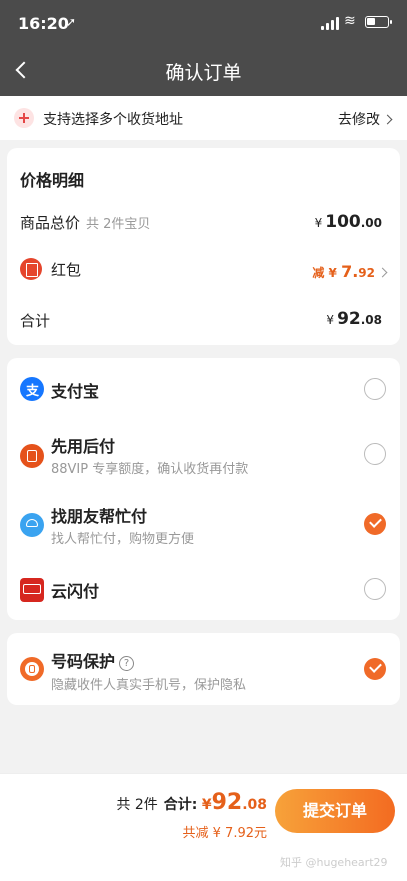  Describe the element at coordinates (31, 269) in the screenshot. I see `red-packet-icon` at that location.